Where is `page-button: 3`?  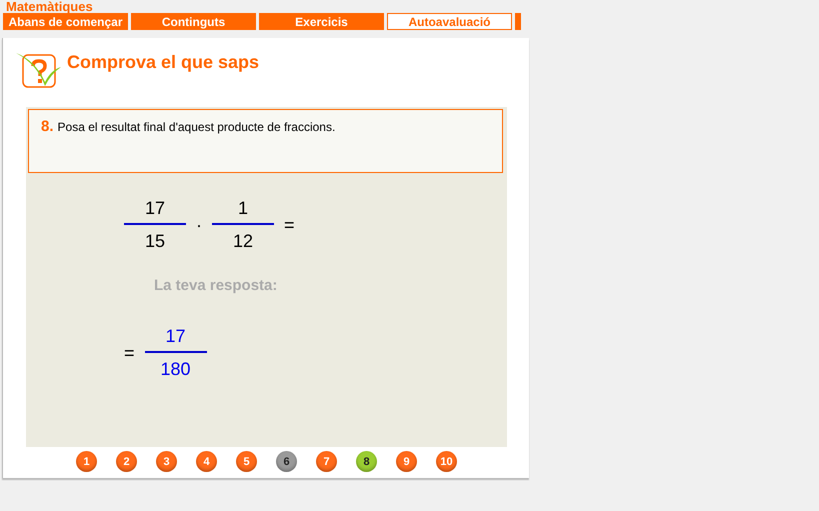
page-button: 3 is located at coordinates (166, 461).